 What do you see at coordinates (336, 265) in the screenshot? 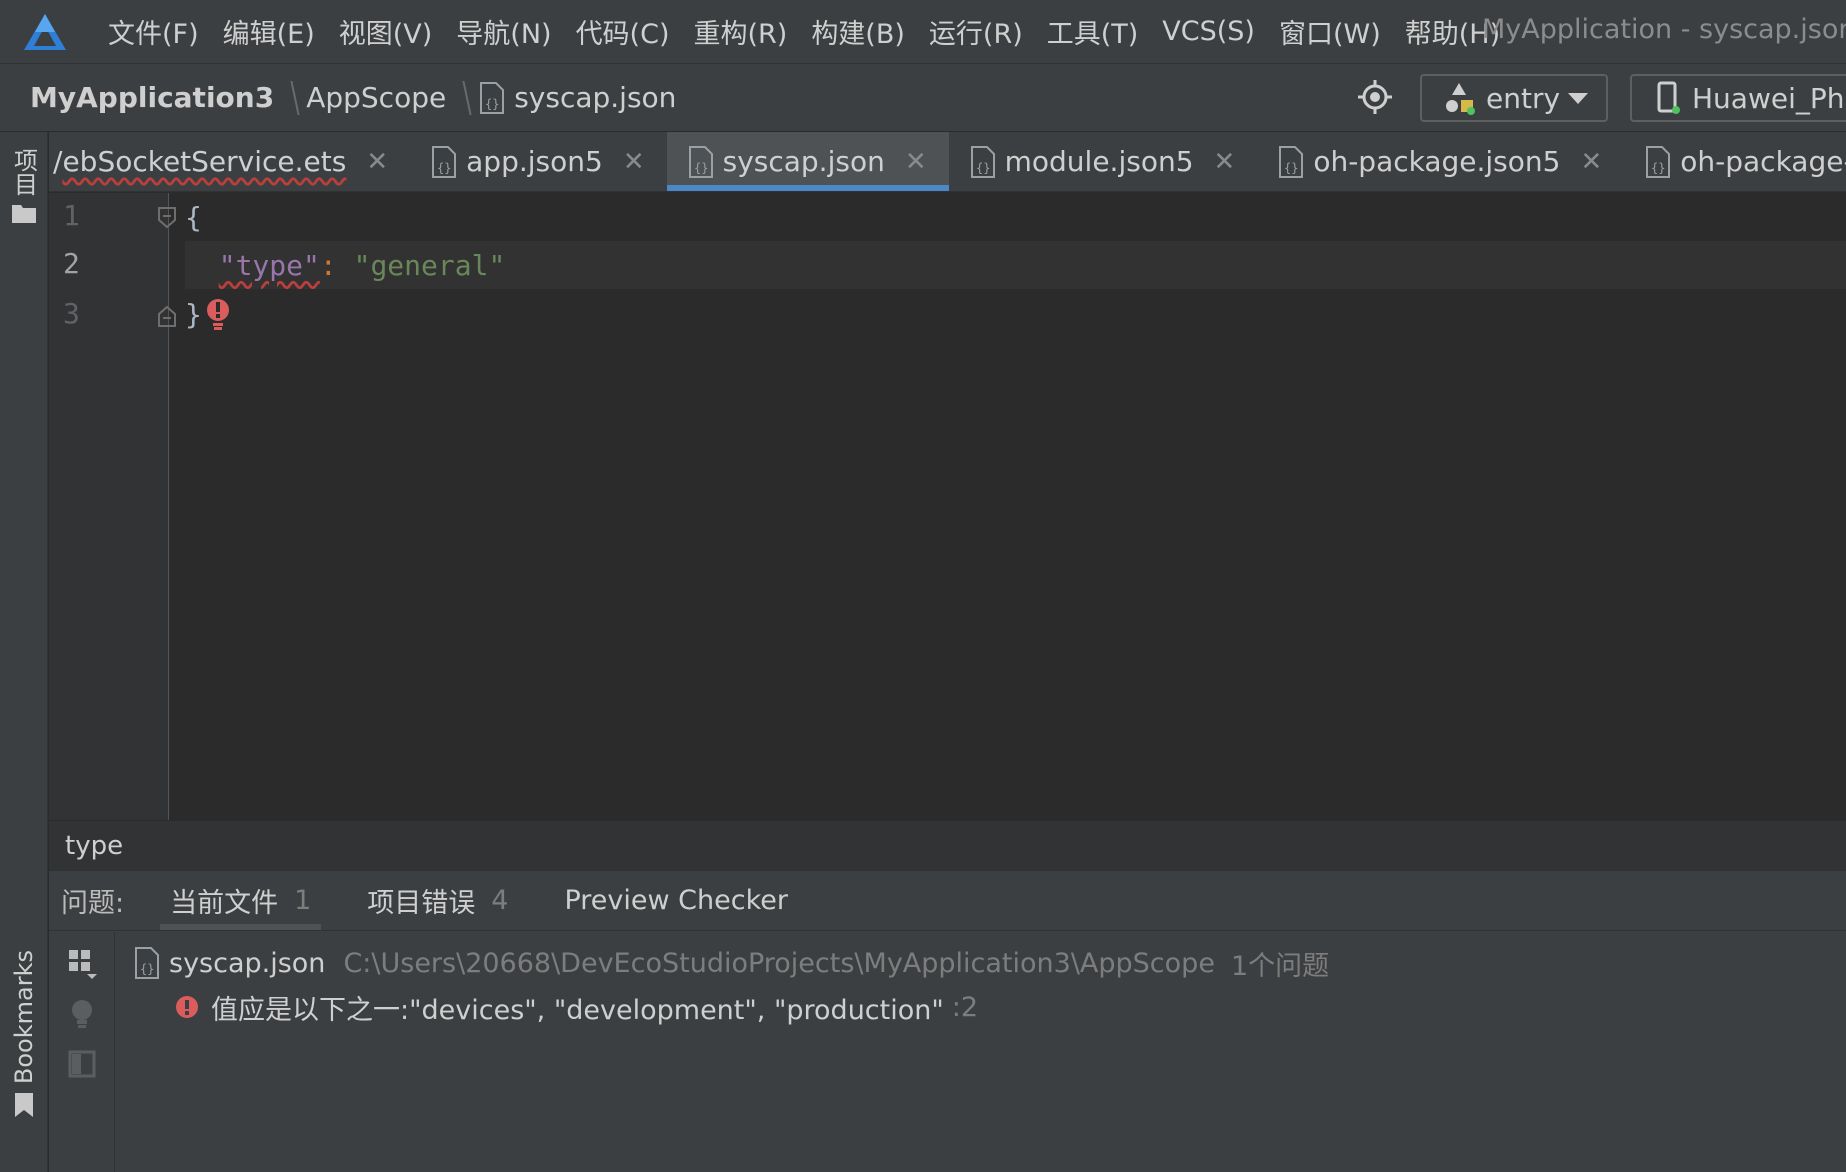
I see `json-colon: :` at bounding box center [336, 265].